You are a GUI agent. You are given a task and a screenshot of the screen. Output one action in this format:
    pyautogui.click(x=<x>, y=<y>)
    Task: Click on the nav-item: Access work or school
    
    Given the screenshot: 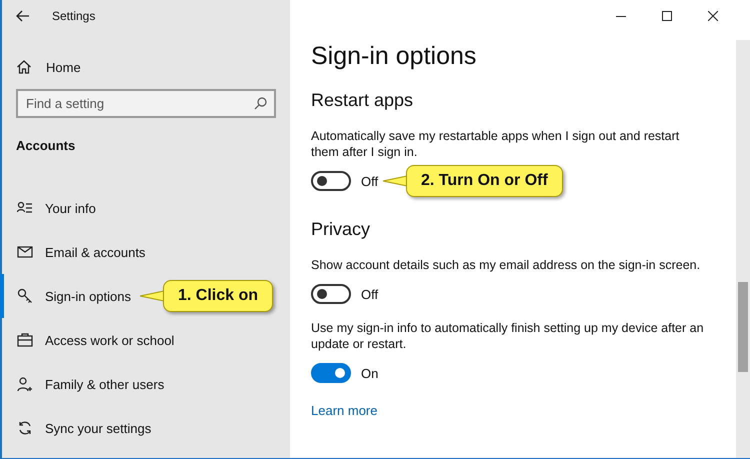 What is the action you would take?
    pyautogui.click(x=145, y=340)
    